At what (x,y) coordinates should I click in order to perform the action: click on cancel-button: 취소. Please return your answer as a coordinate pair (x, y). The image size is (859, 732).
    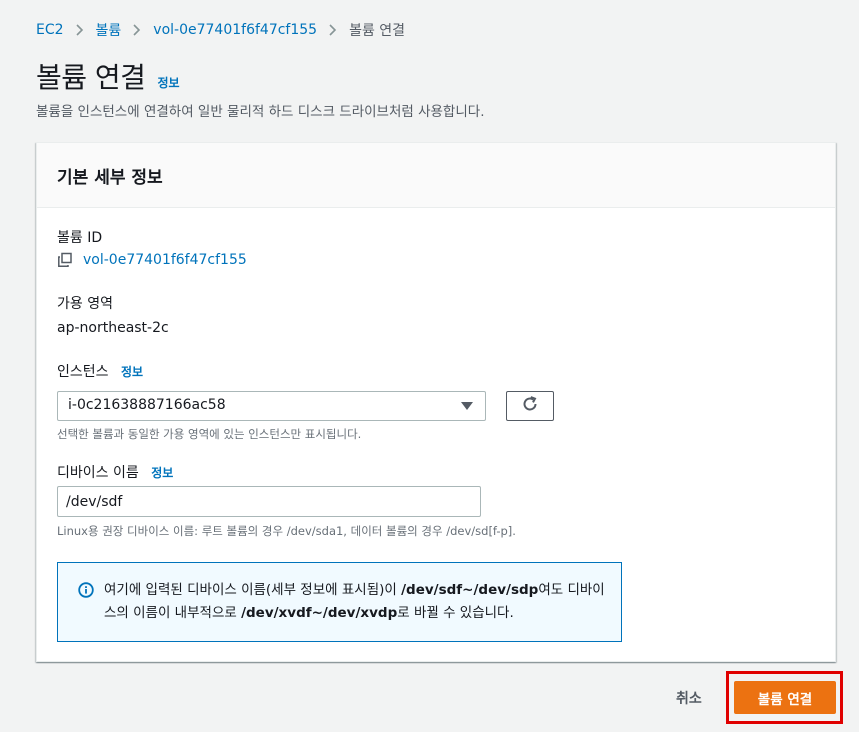
    Looking at the image, I should click on (689, 698).